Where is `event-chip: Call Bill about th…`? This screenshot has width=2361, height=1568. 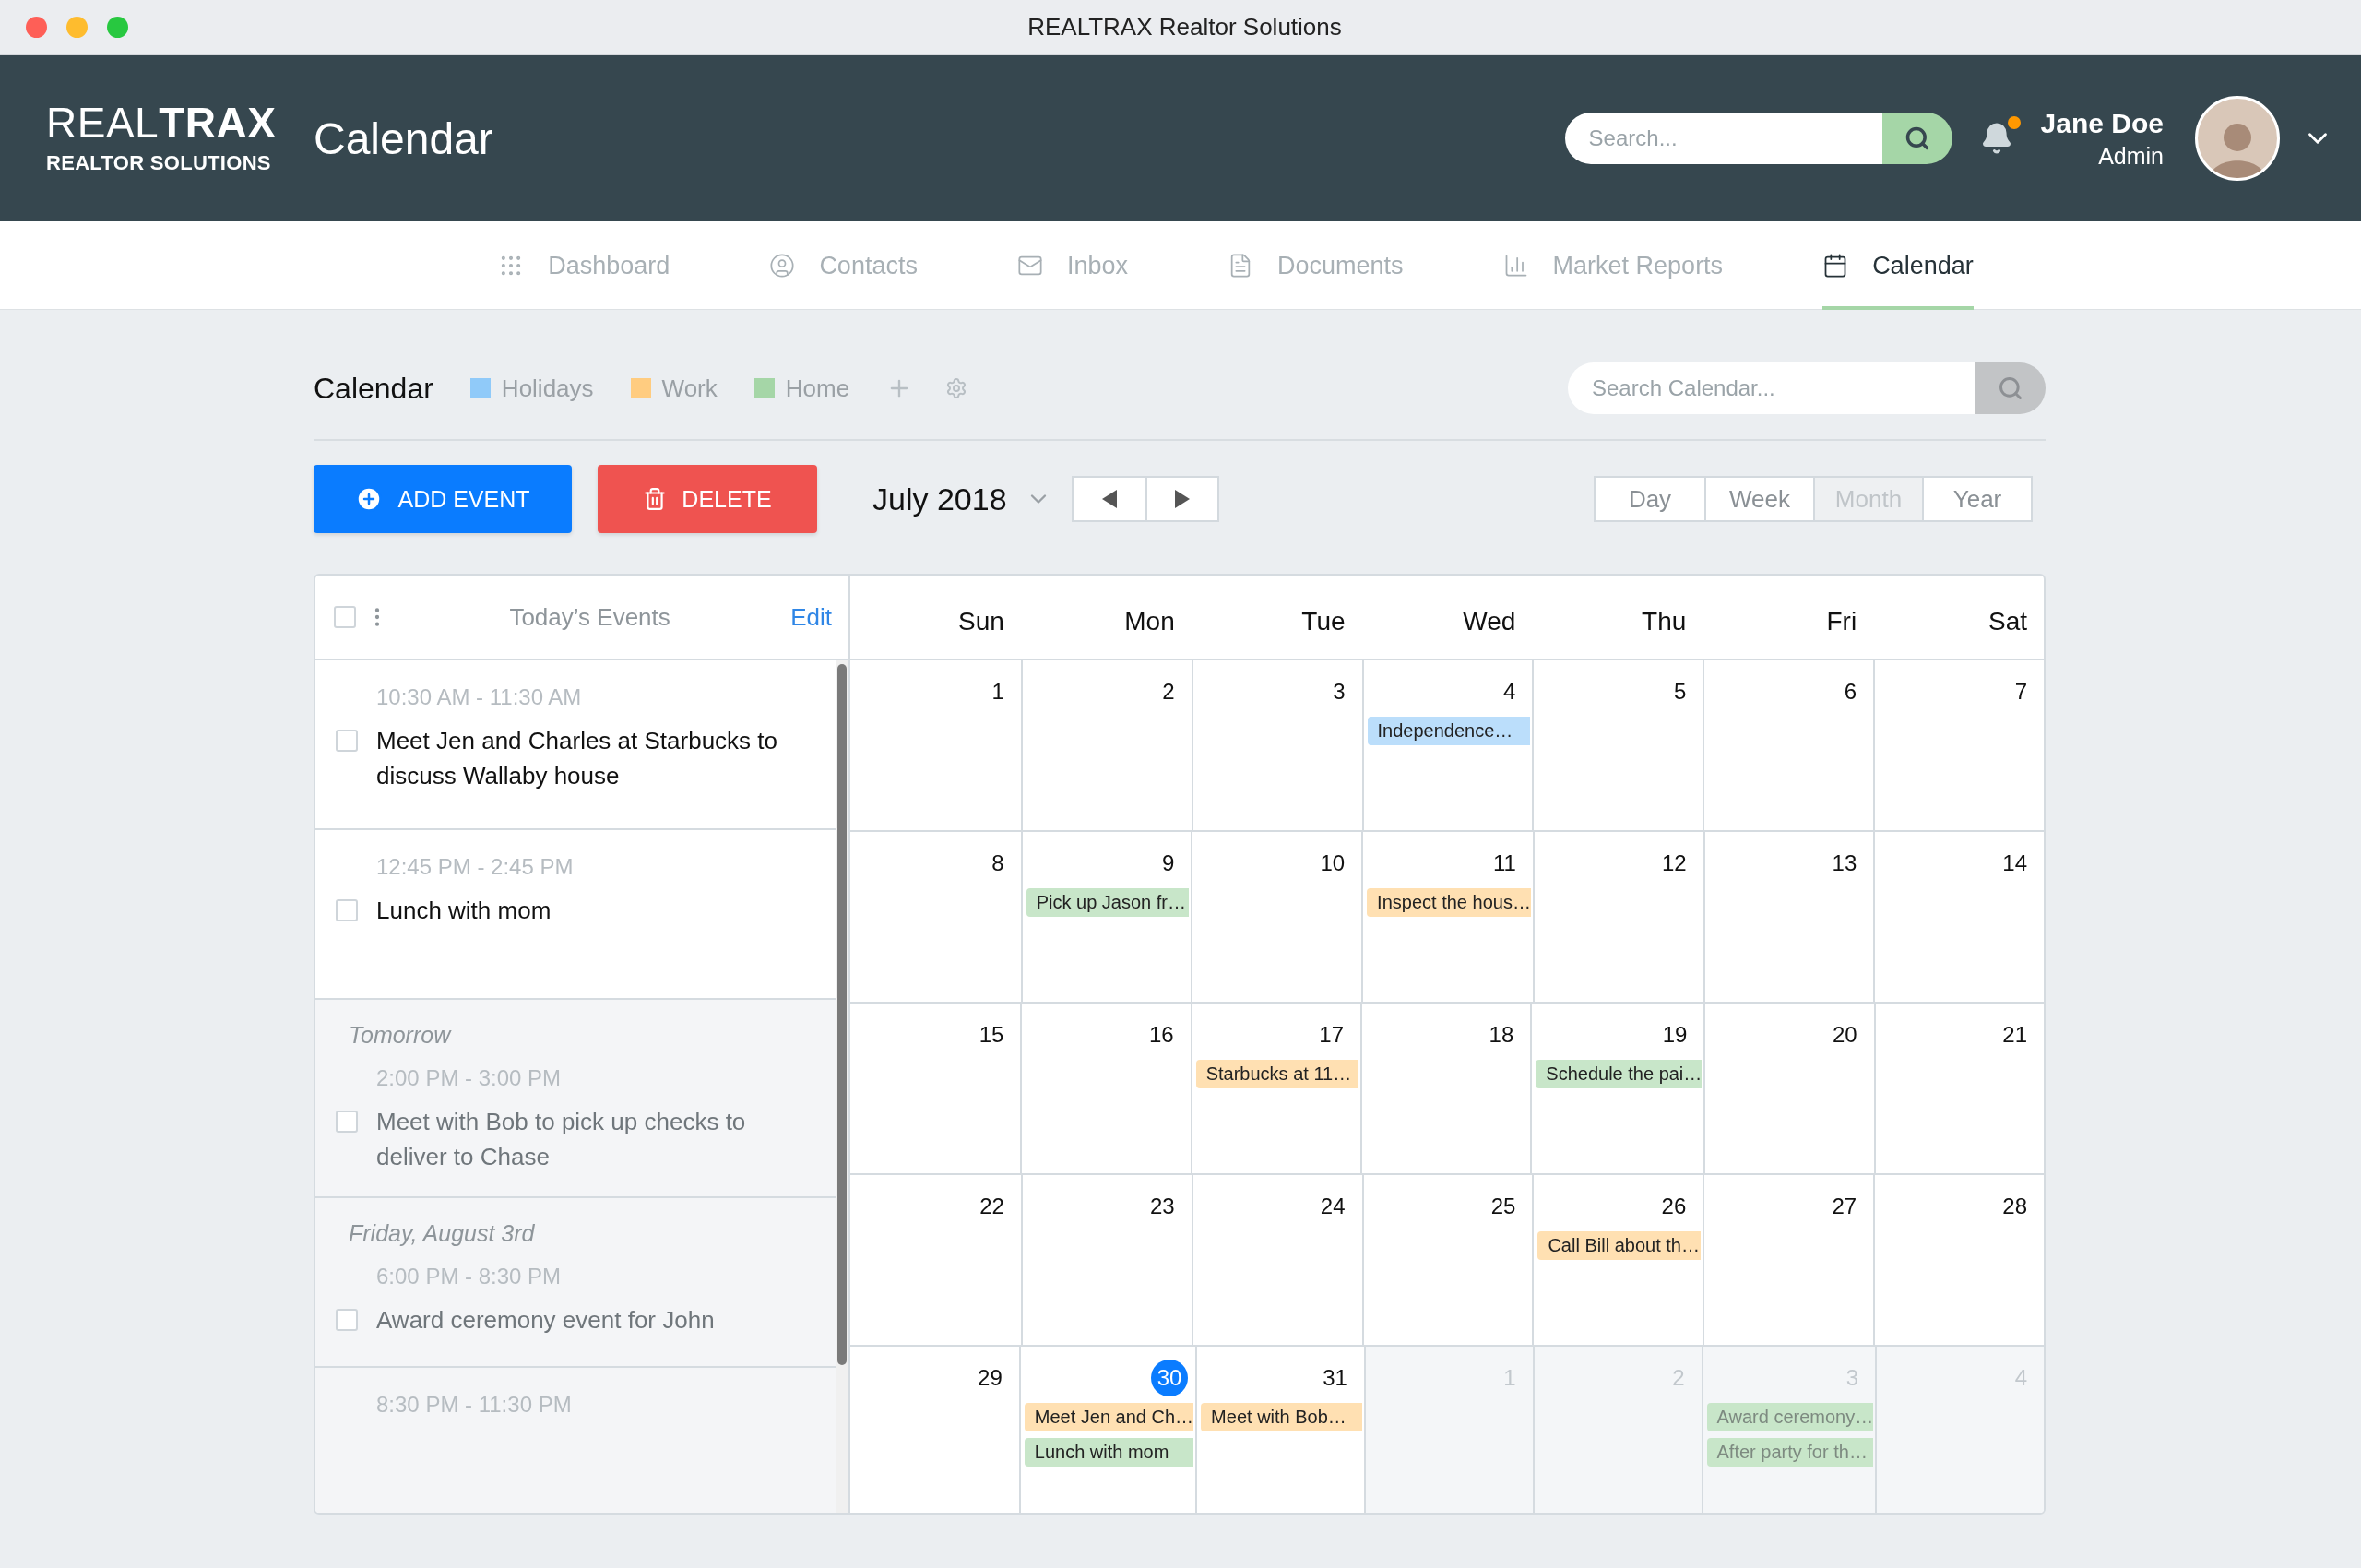
event-chip: Call Bill about th… is located at coordinates (1619, 1245).